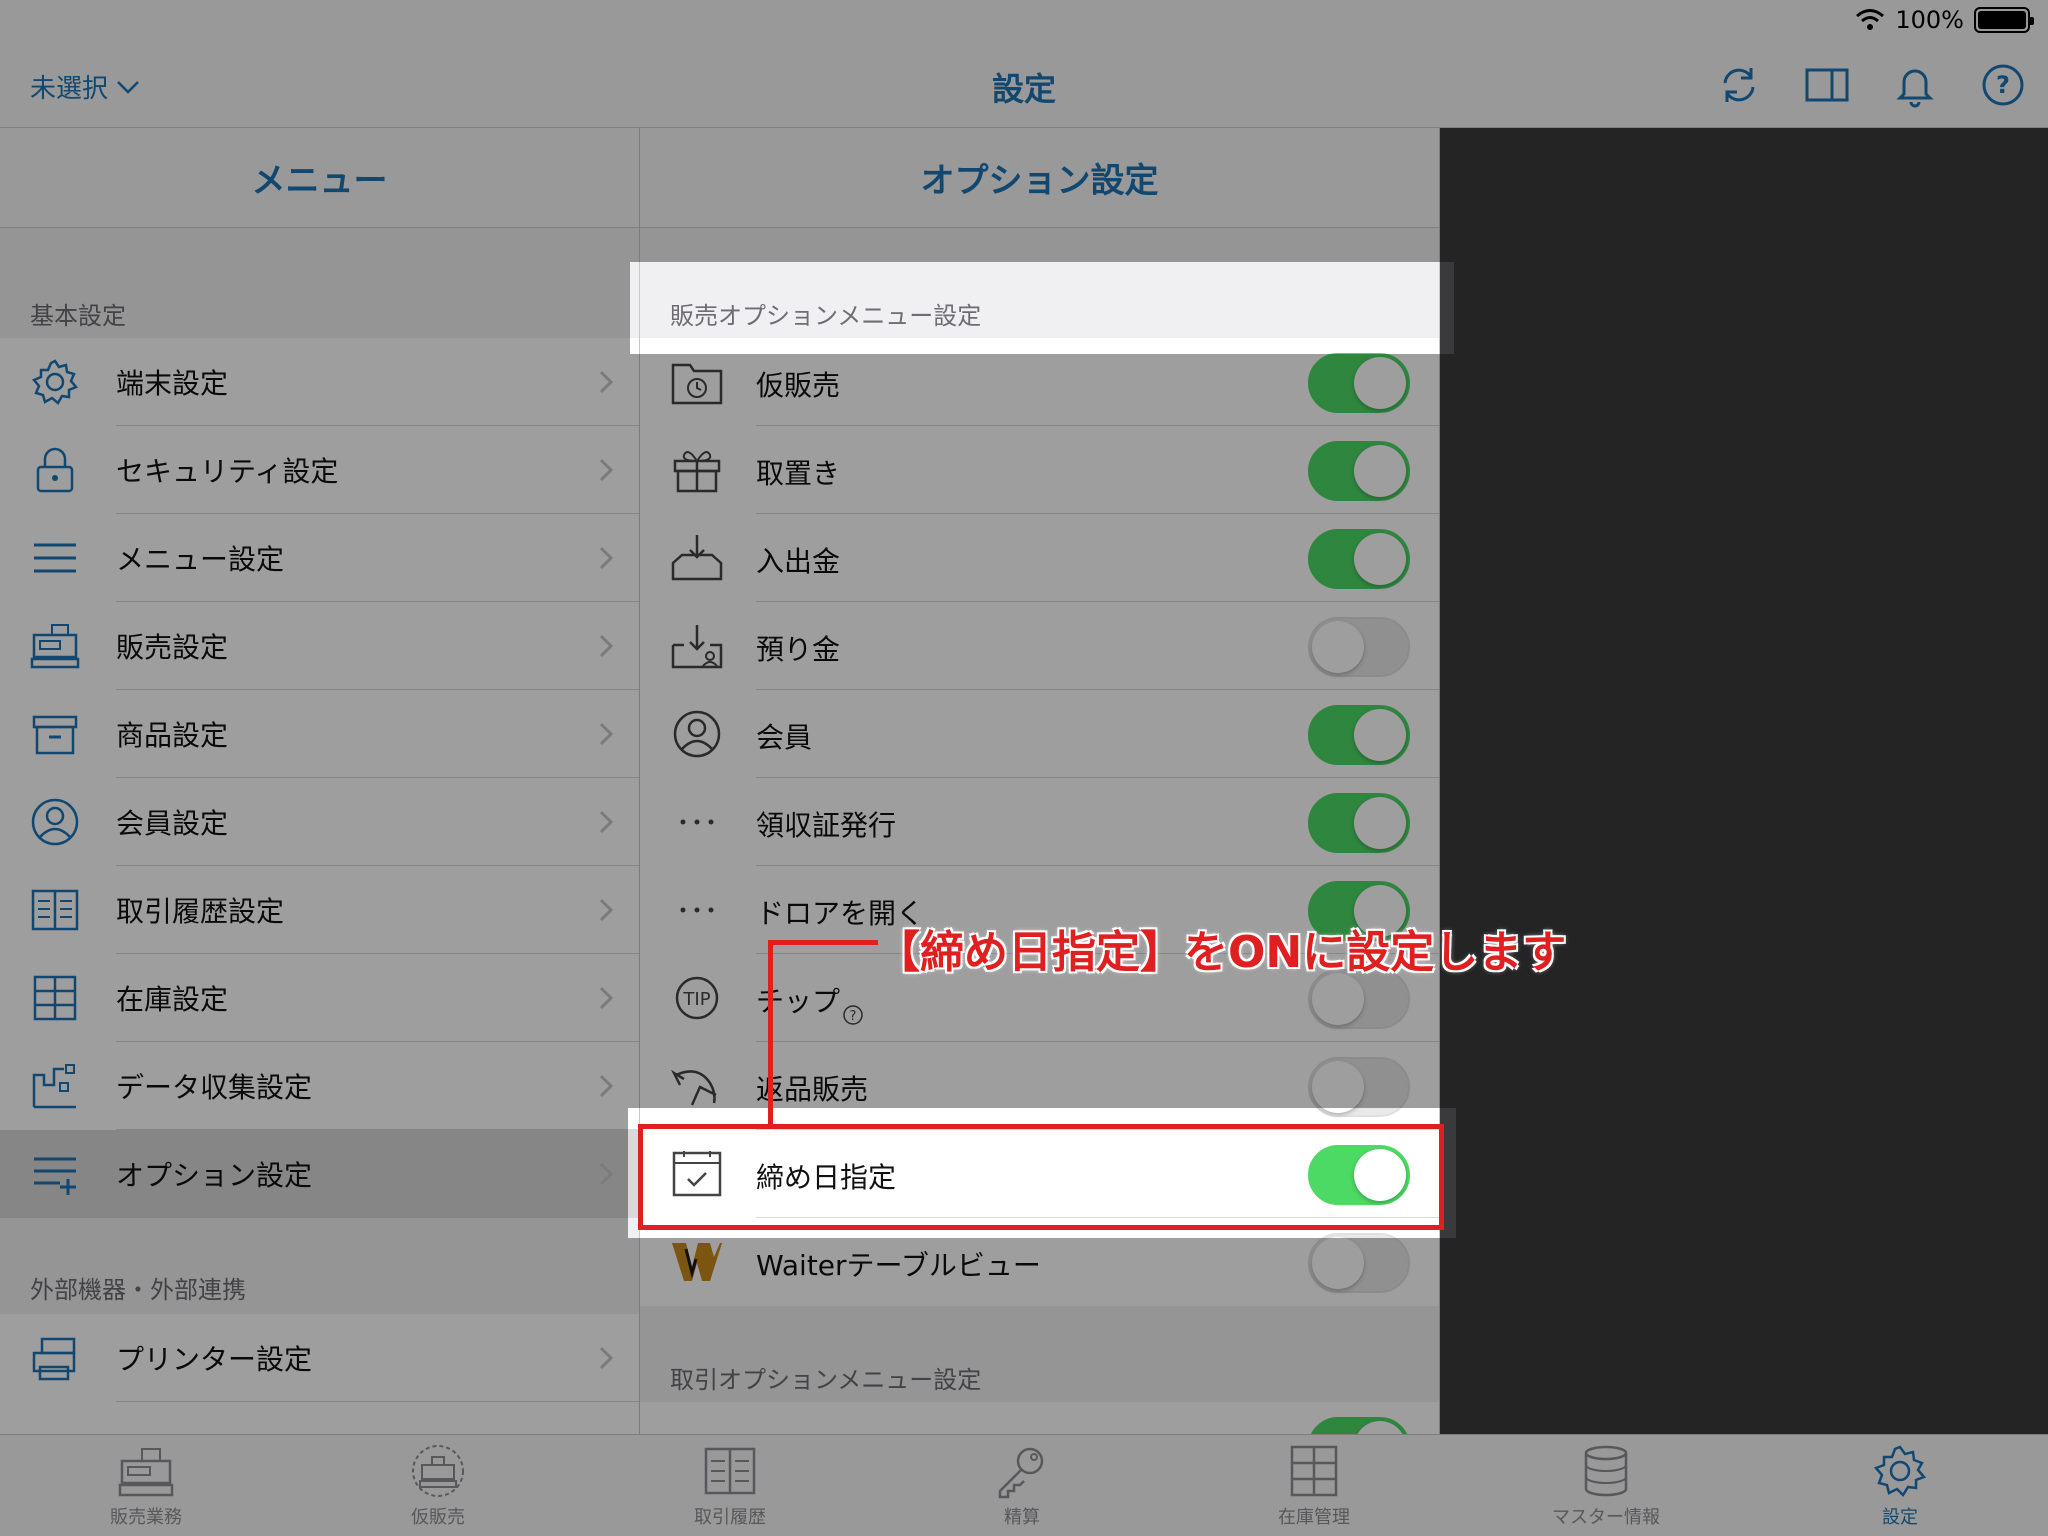 The image size is (2048, 1536). I want to click on option-row-member: 会員, so click(1039, 734).